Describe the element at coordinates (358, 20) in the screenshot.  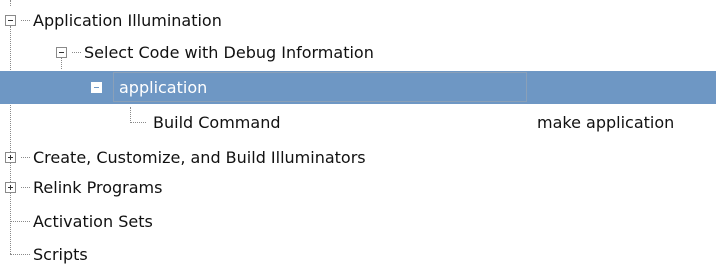
I see `tree-row-application-illumination: Application Illumination` at that location.